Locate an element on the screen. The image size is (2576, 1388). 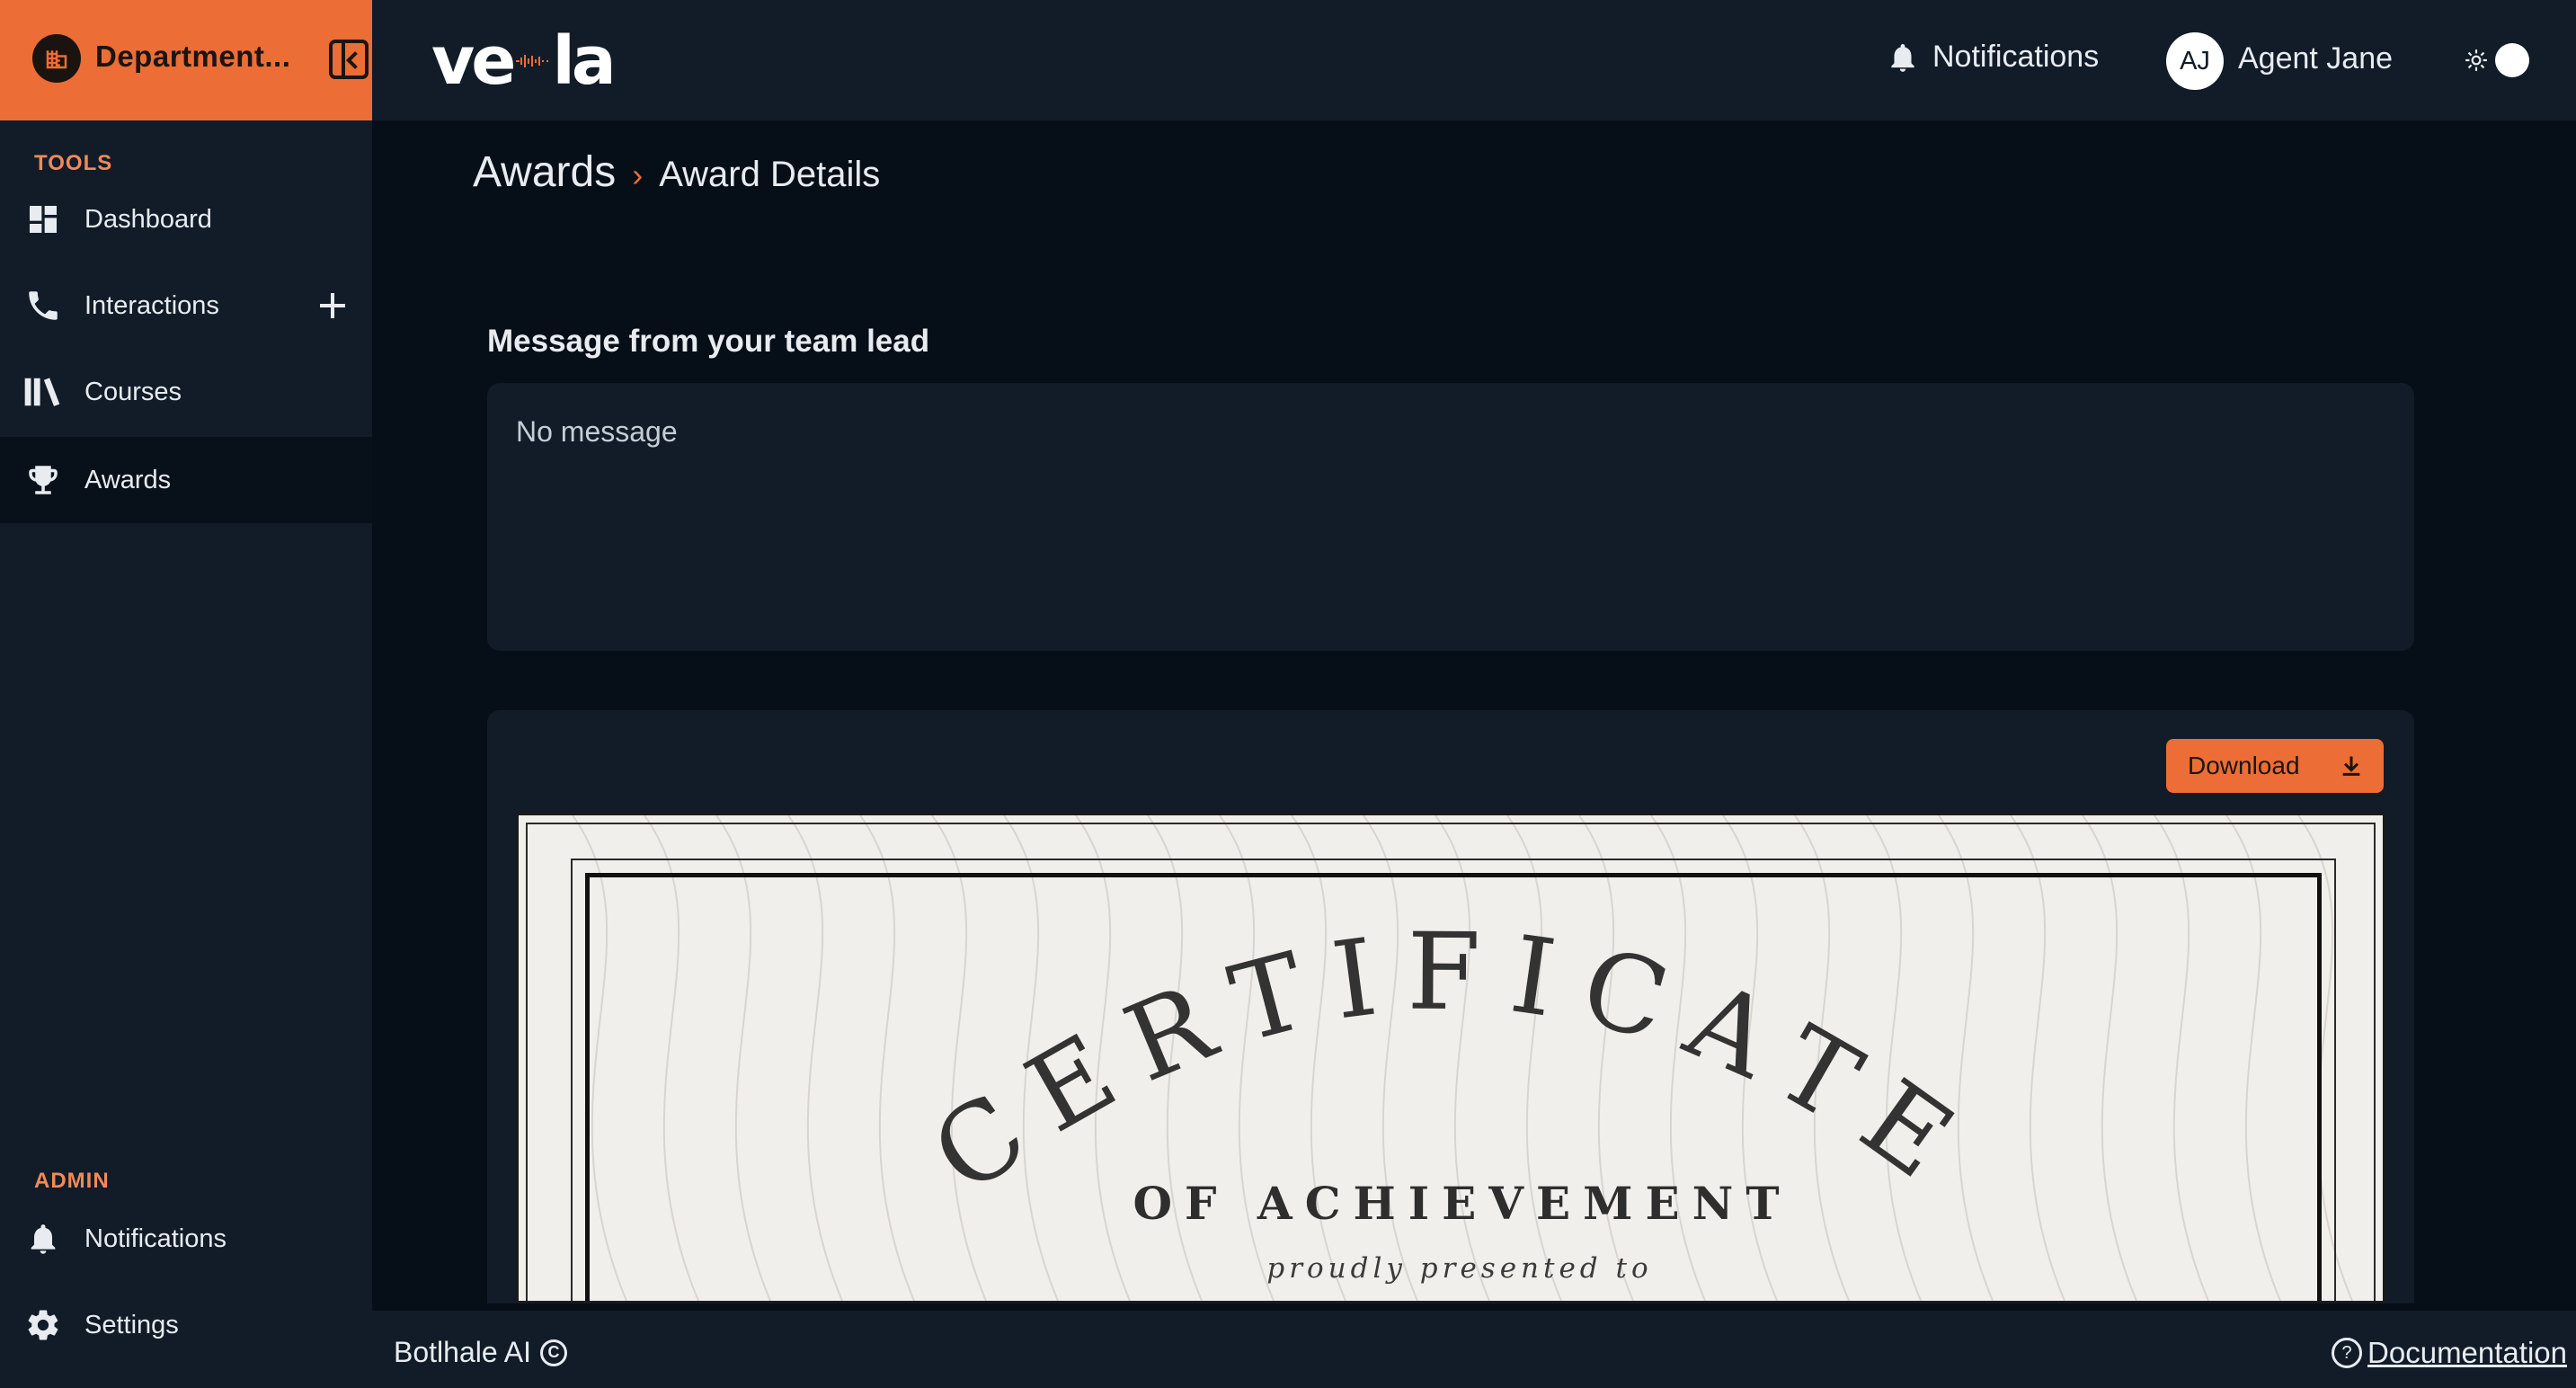
documentation-link-group: ? Documentation is located at coordinates (2449, 1353).